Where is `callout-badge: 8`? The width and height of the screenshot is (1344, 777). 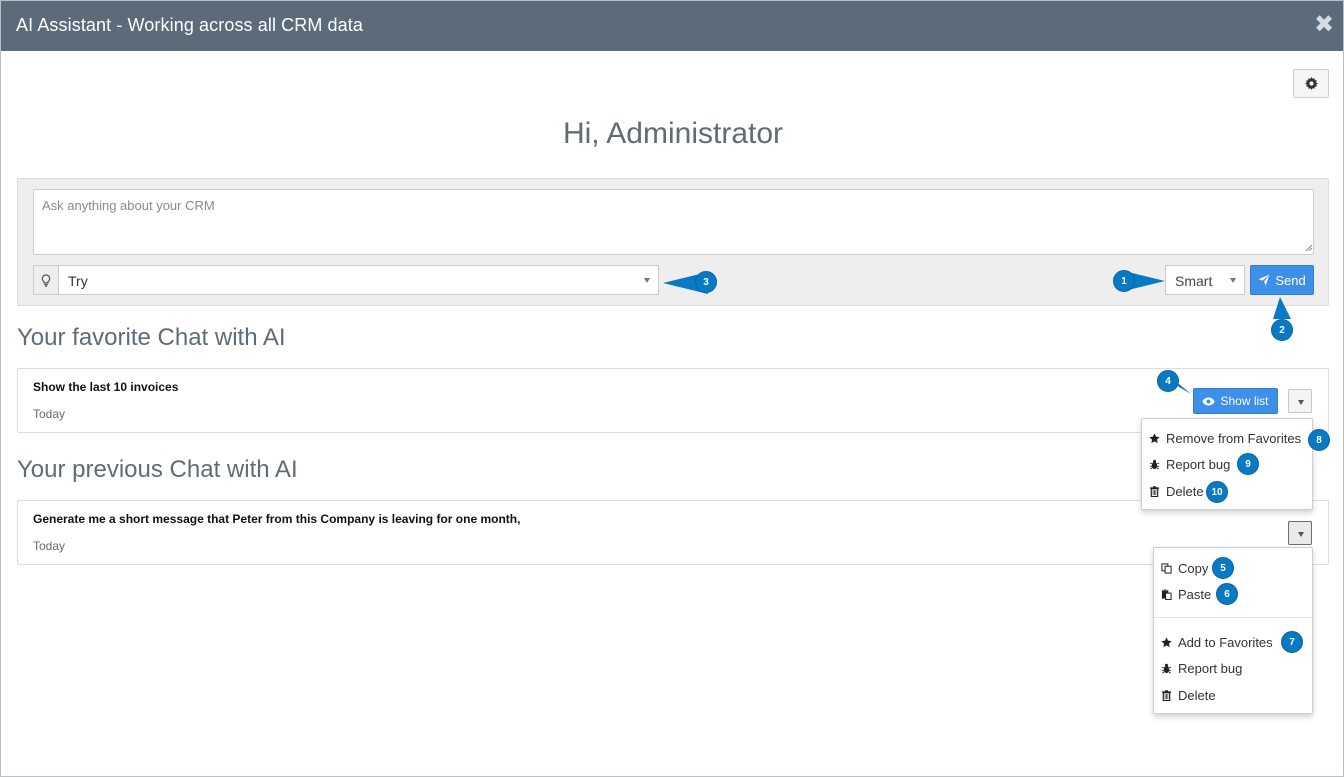 callout-badge: 8 is located at coordinates (1319, 440).